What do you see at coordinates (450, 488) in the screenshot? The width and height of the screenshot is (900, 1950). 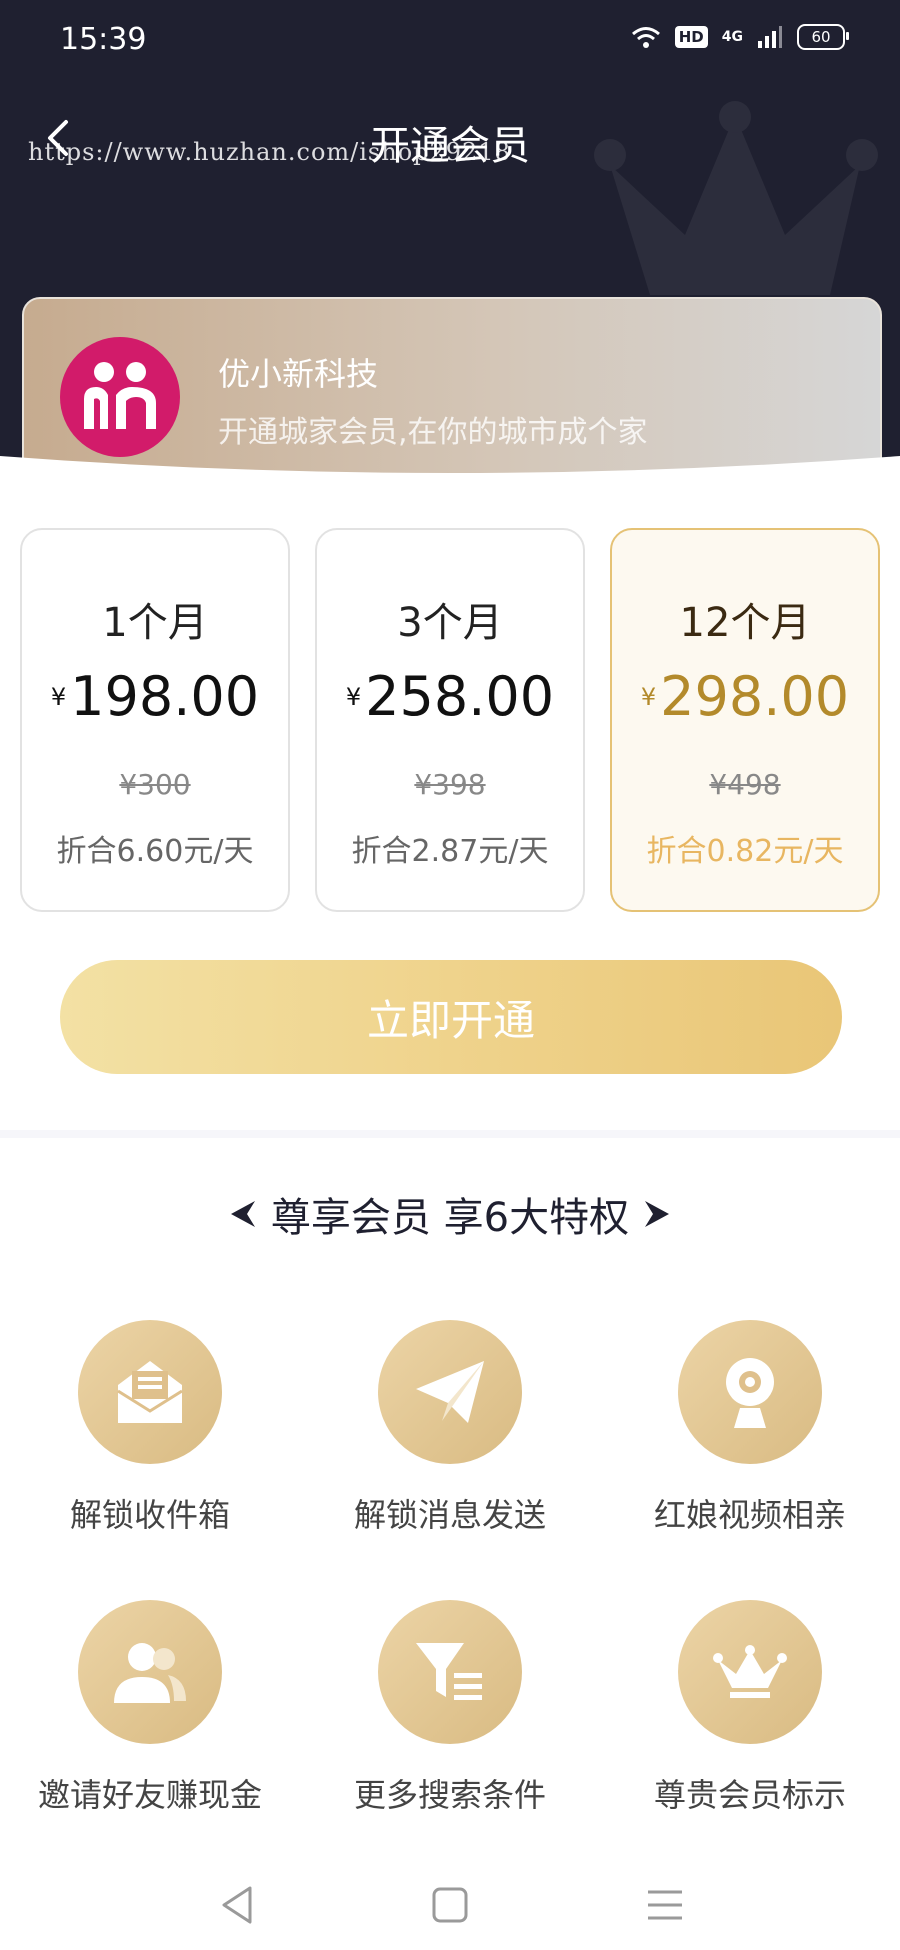 I see `header-curve` at bounding box center [450, 488].